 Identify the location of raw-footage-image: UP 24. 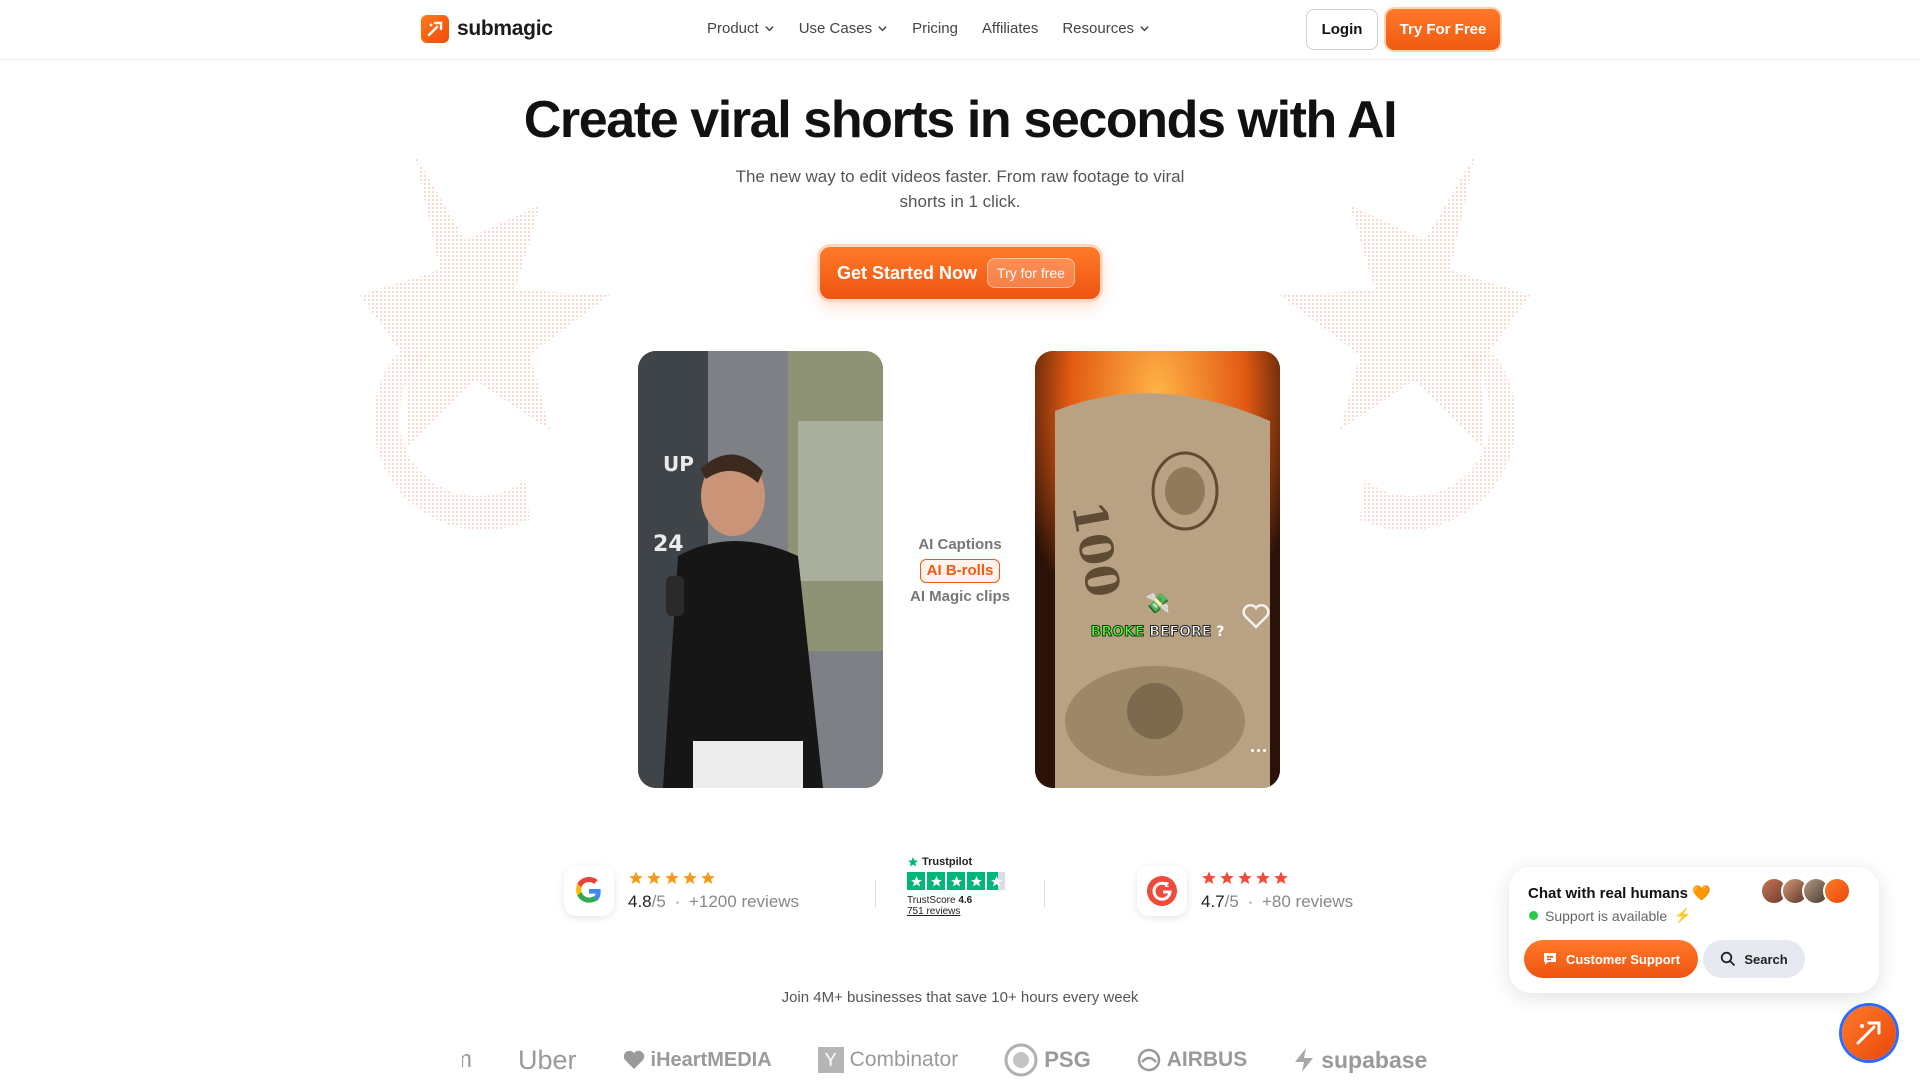
(760, 569).